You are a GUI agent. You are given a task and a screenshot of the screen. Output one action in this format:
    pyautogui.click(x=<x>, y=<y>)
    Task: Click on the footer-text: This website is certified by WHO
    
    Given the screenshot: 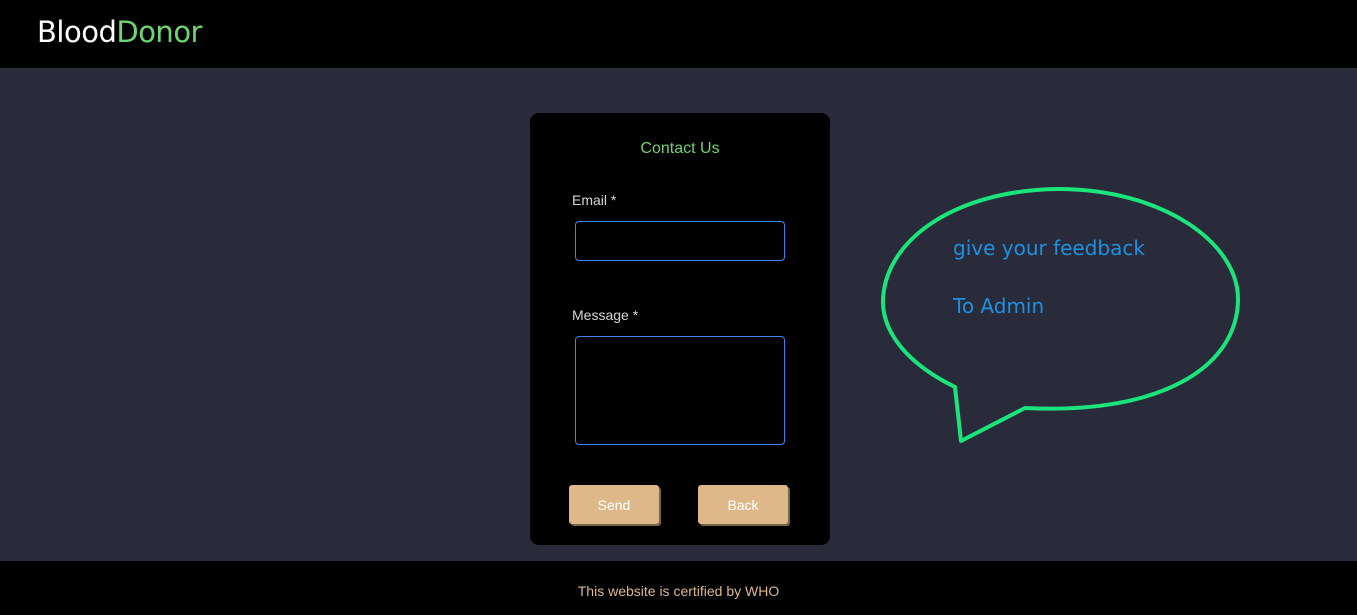 What is the action you would take?
    pyautogui.click(x=678, y=591)
    